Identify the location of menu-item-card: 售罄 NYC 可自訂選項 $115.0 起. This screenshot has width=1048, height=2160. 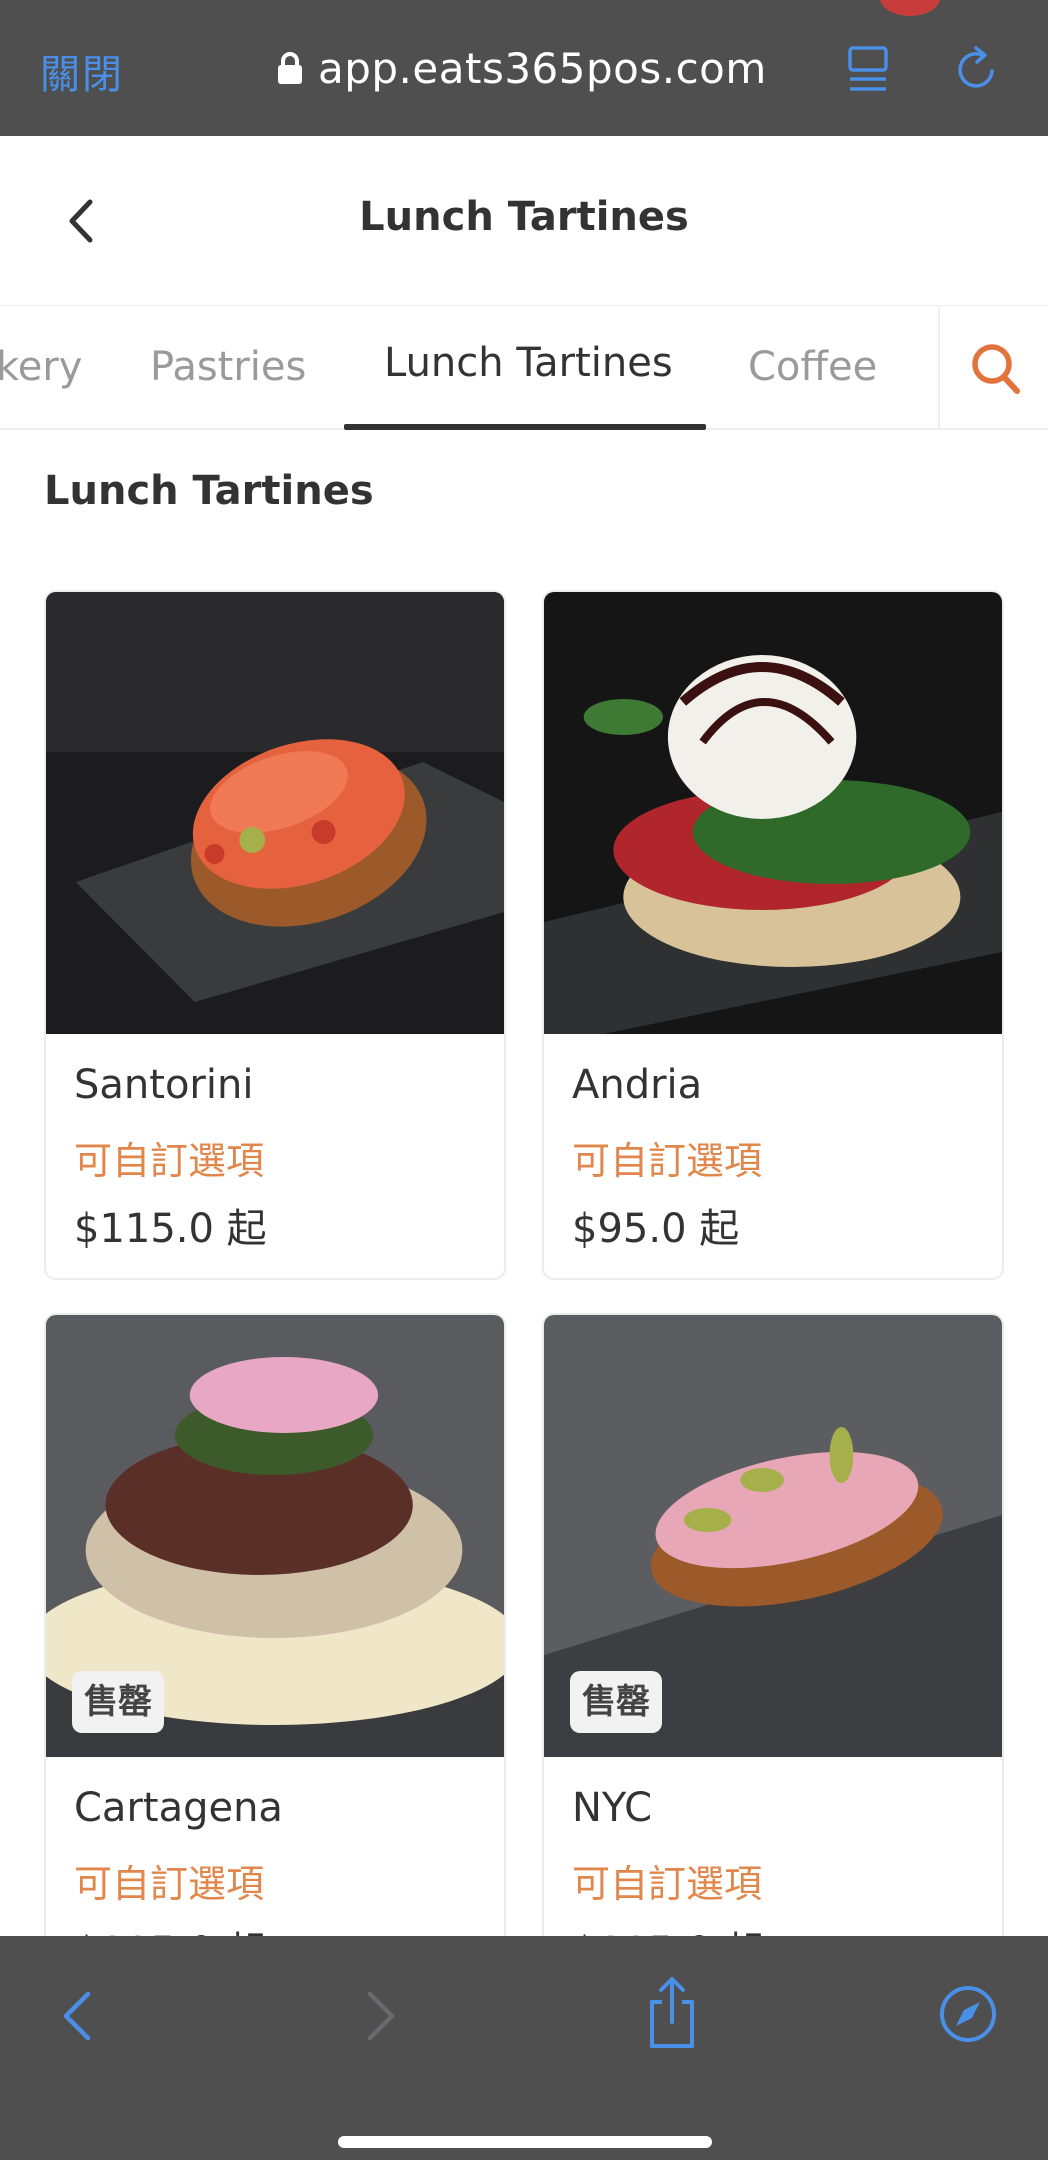
(773, 1663).